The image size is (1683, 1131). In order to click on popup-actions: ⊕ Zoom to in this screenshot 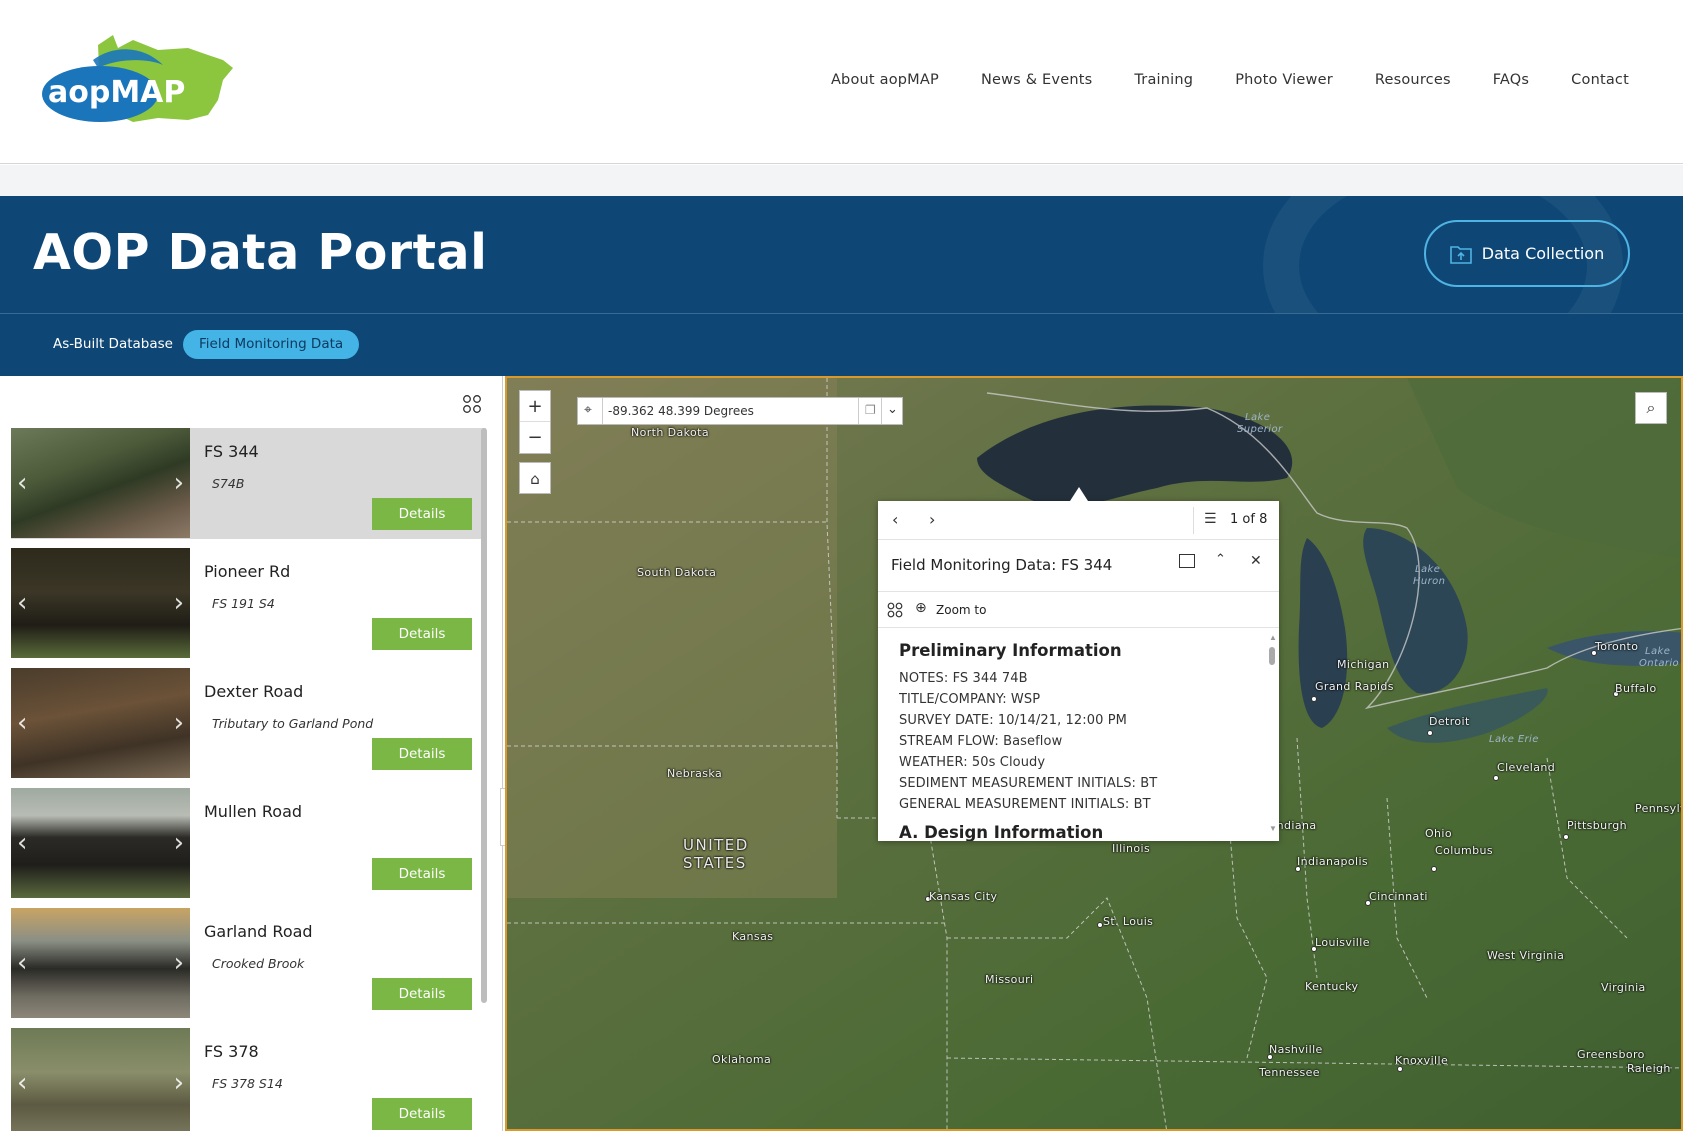, I will do `click(1078, 609)`.